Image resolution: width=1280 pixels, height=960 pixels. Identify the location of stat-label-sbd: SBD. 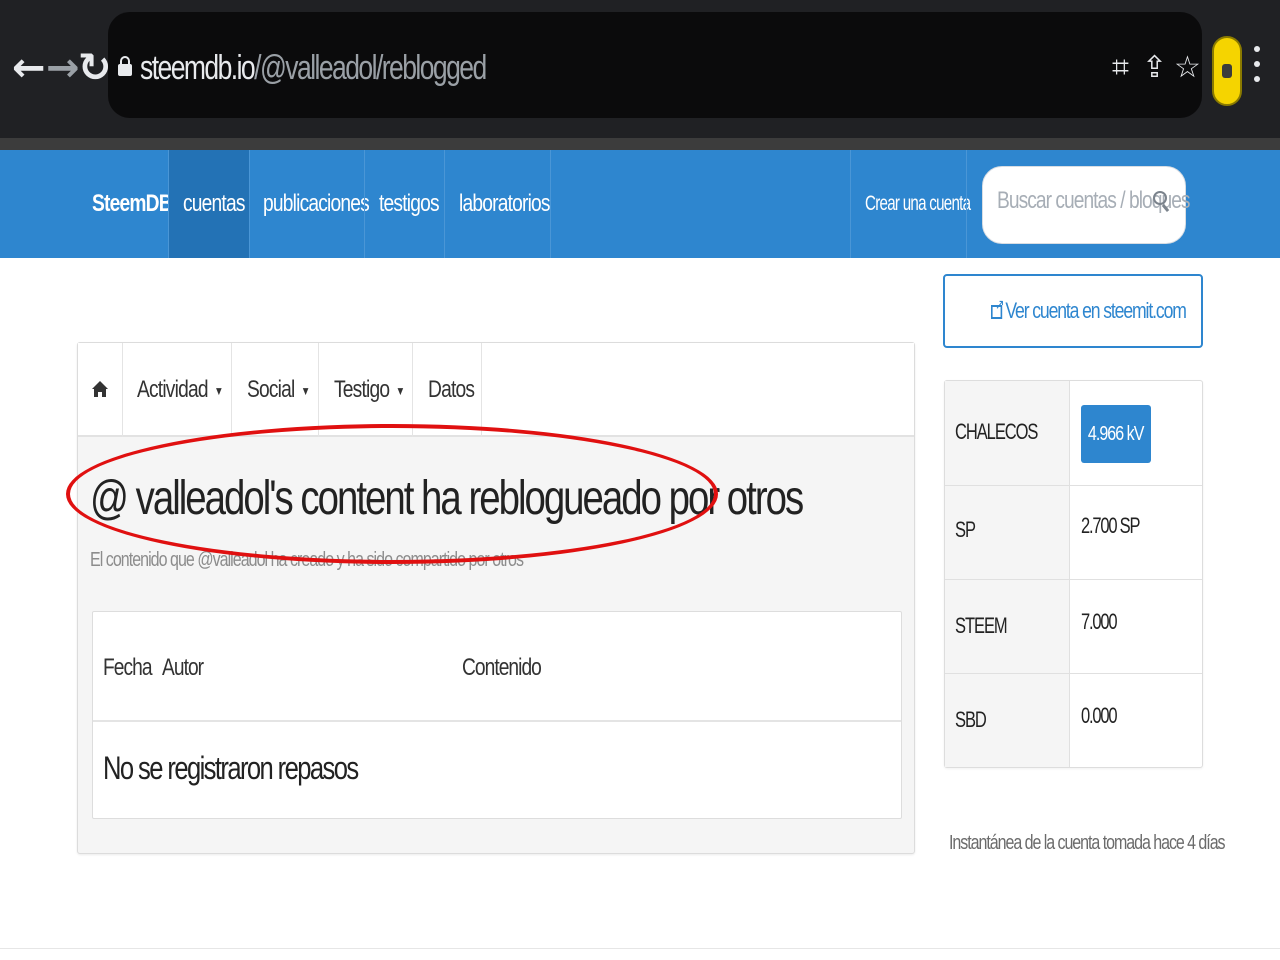
(971, 719).